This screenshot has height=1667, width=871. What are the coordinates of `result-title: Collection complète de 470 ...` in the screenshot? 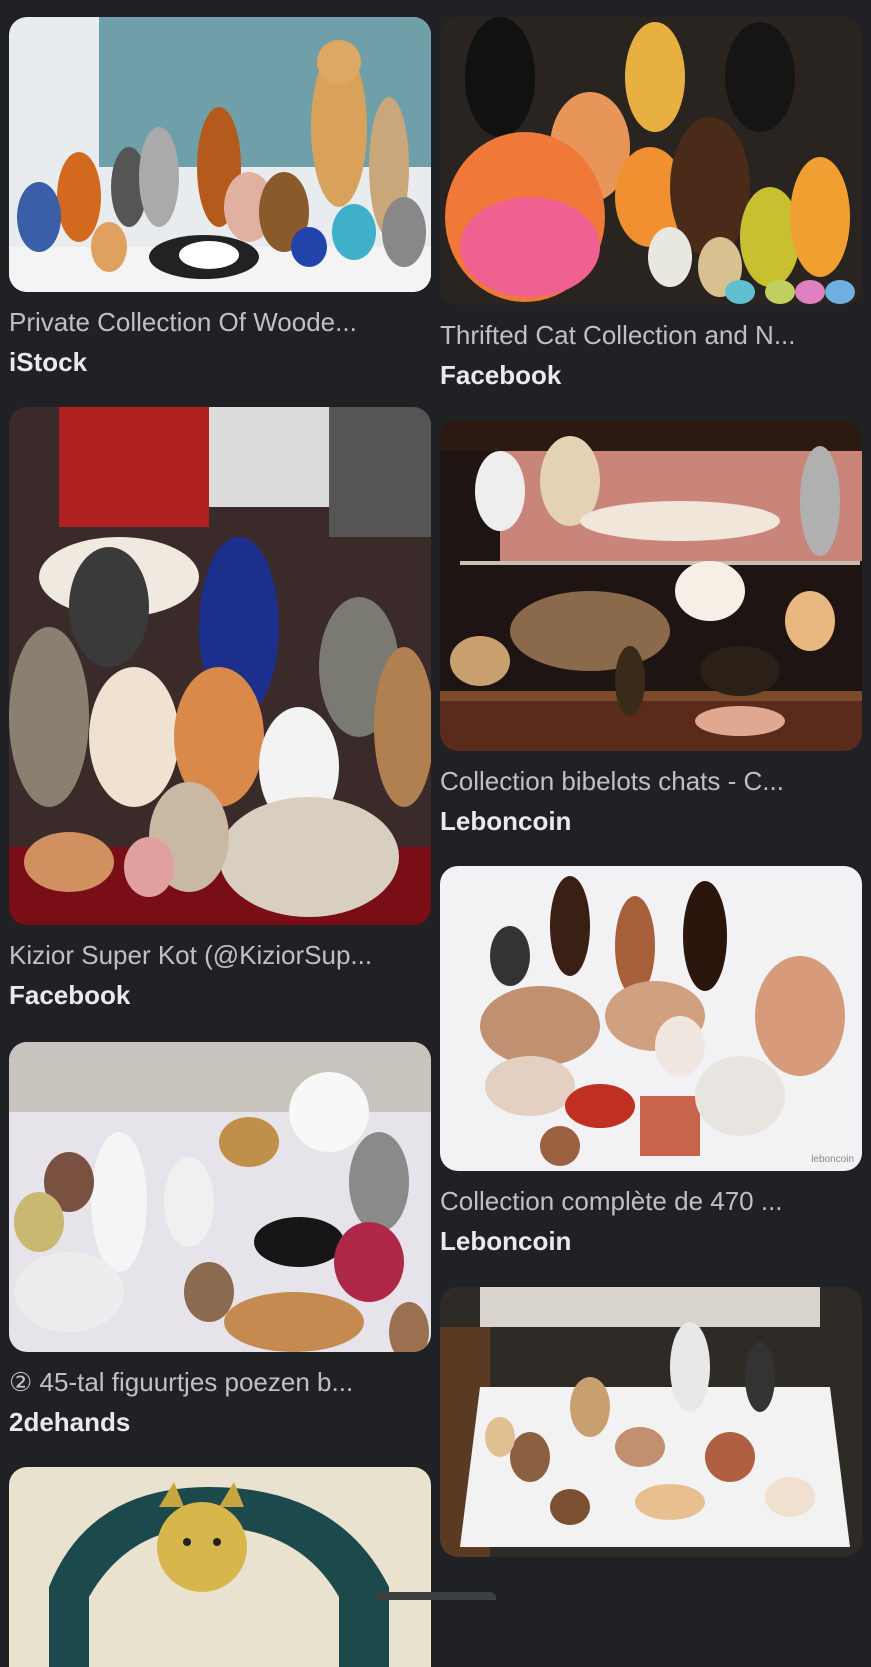 It's located at (651, 1201).